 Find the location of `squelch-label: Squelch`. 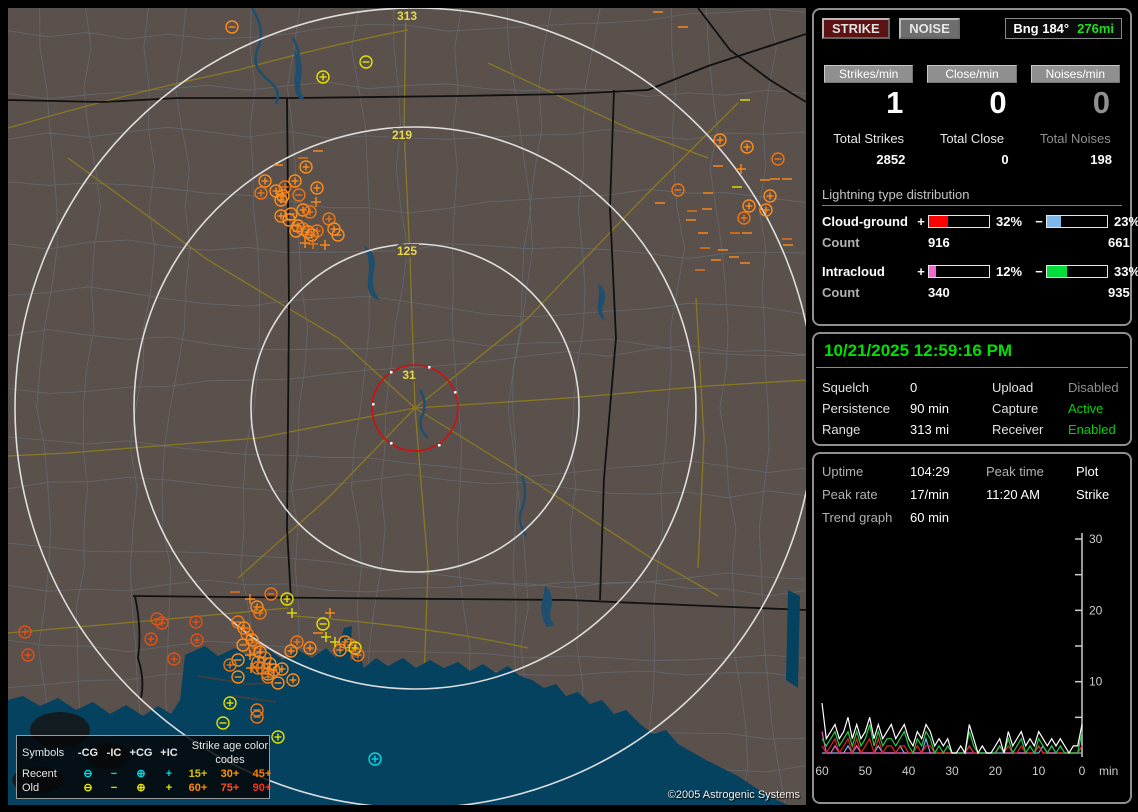

squelch-label: Squelch is located at coordinates (845, 387).